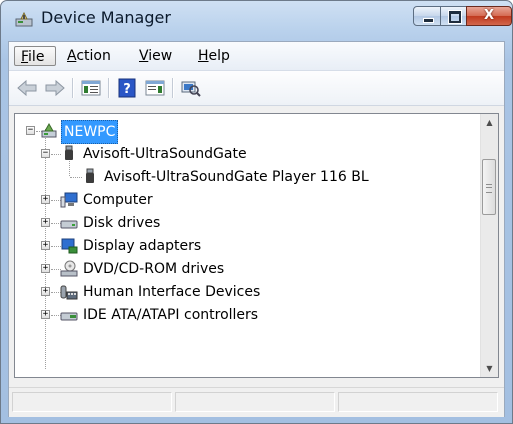 This screenshot has width=513, height=424. Describe the element at coordinates (256, 56) in the screenshot. I see `menu-bar: File Action View Help` at that location.